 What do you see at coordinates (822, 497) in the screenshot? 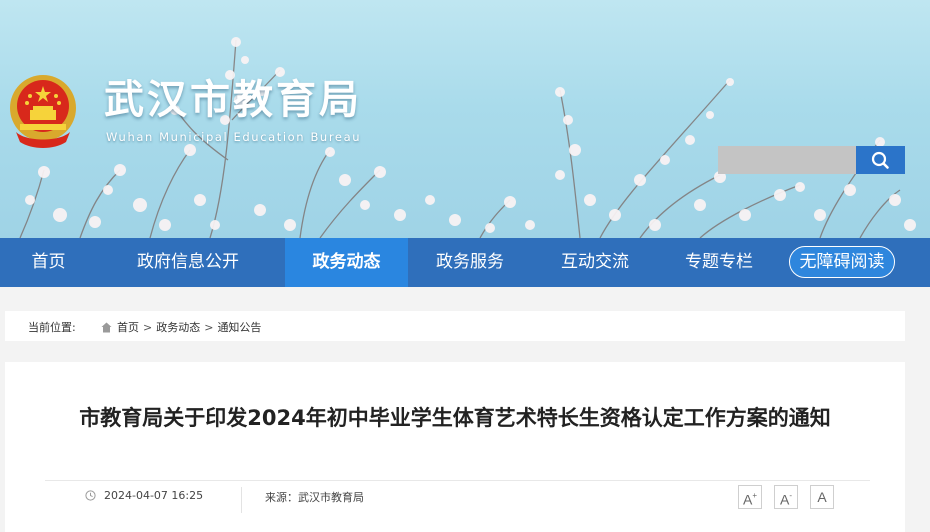
I see `font-reset-button: A` at bounding box center [822, 497].